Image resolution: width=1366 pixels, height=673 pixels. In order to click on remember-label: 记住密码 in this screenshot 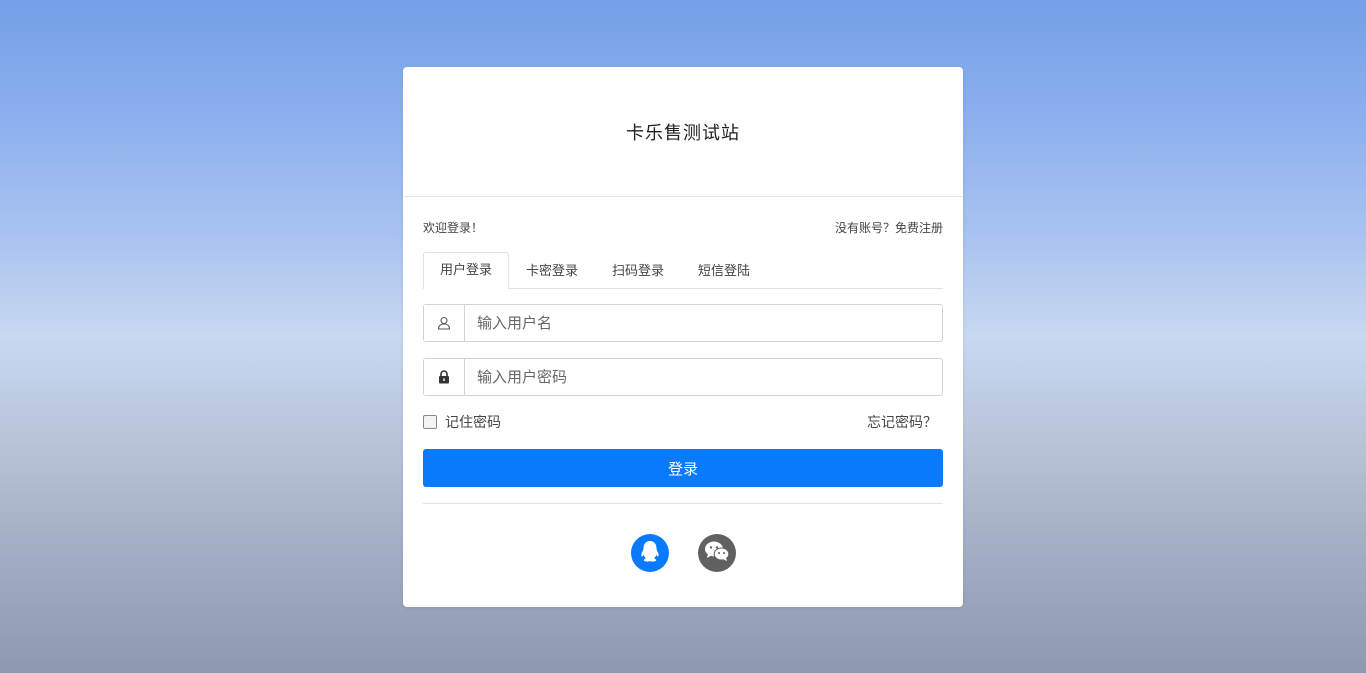, I will do `click(473, 423)`.